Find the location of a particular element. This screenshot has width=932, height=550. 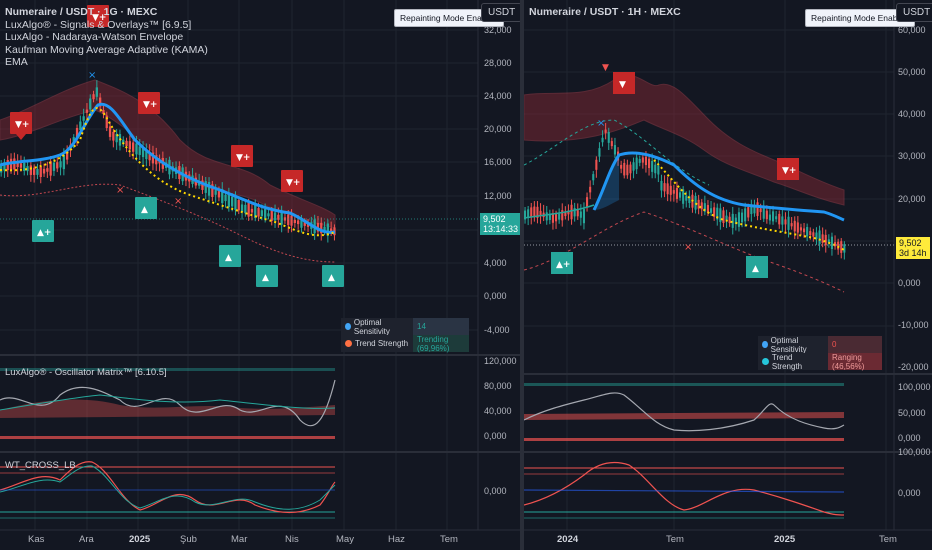

right-price-tick: -10,000 is located at coordinates (913, 325).